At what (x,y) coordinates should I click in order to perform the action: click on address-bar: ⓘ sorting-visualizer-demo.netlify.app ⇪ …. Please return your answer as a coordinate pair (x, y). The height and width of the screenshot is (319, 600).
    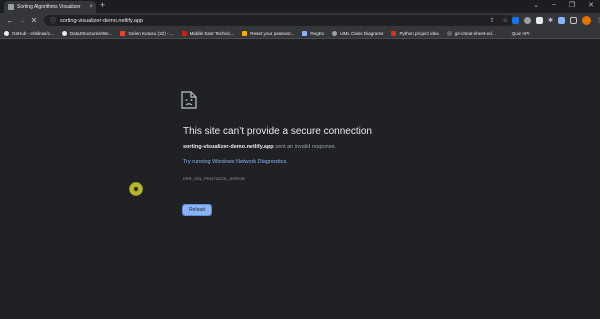
    Looking at the image, I should click on (279, 20).